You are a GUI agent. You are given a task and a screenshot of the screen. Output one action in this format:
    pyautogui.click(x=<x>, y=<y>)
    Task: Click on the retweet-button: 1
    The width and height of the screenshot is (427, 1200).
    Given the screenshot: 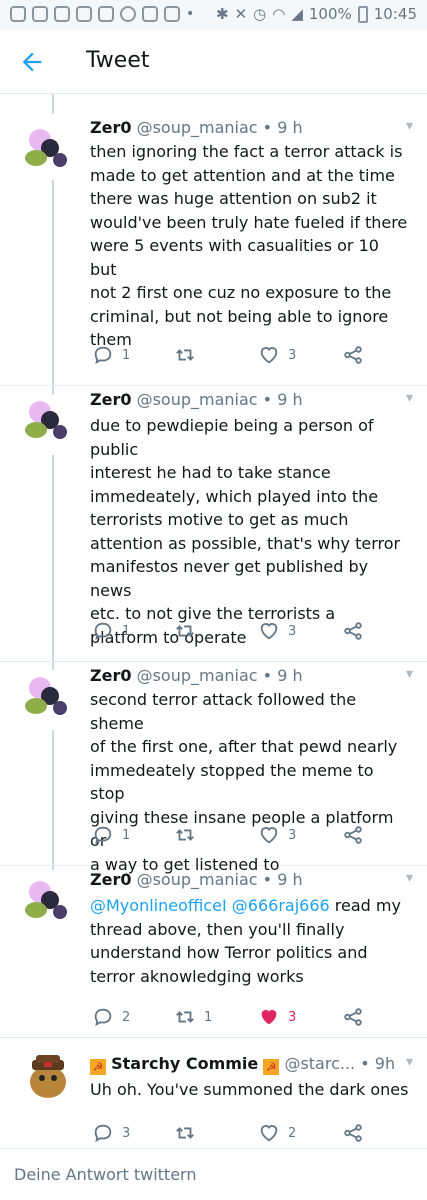 What is the action you would take?
    pyautogui.click(x=193, y=1017)
    